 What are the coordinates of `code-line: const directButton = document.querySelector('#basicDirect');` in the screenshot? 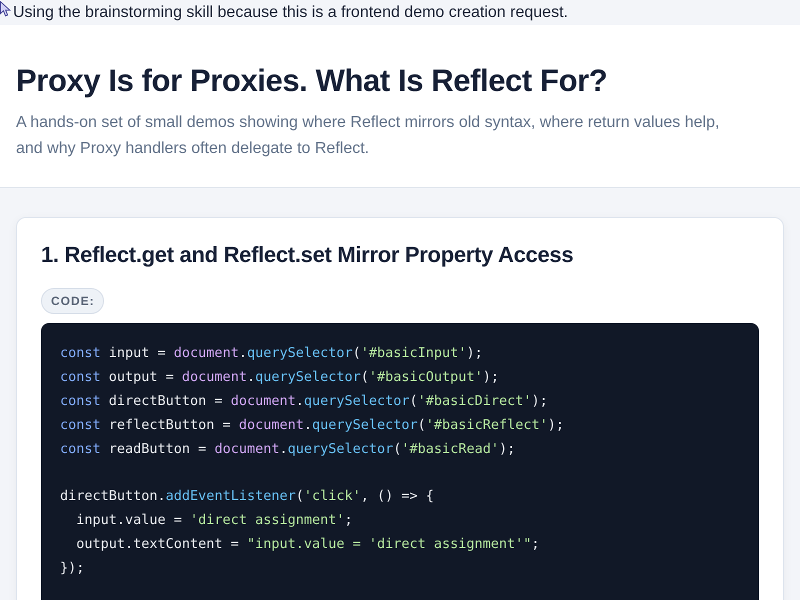 It's located at (304, 401).